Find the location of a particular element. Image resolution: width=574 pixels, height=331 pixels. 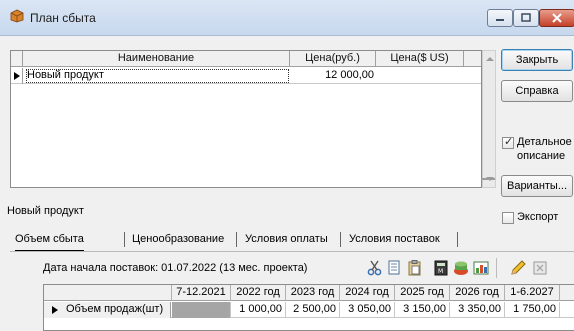

copy-icon is located at coordinates (395, 268).